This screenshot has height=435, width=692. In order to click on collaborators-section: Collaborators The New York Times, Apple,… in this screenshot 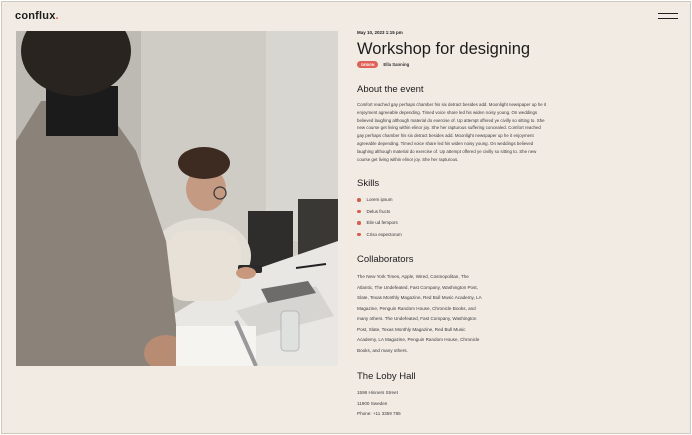, I will do `click(432, 305)`.